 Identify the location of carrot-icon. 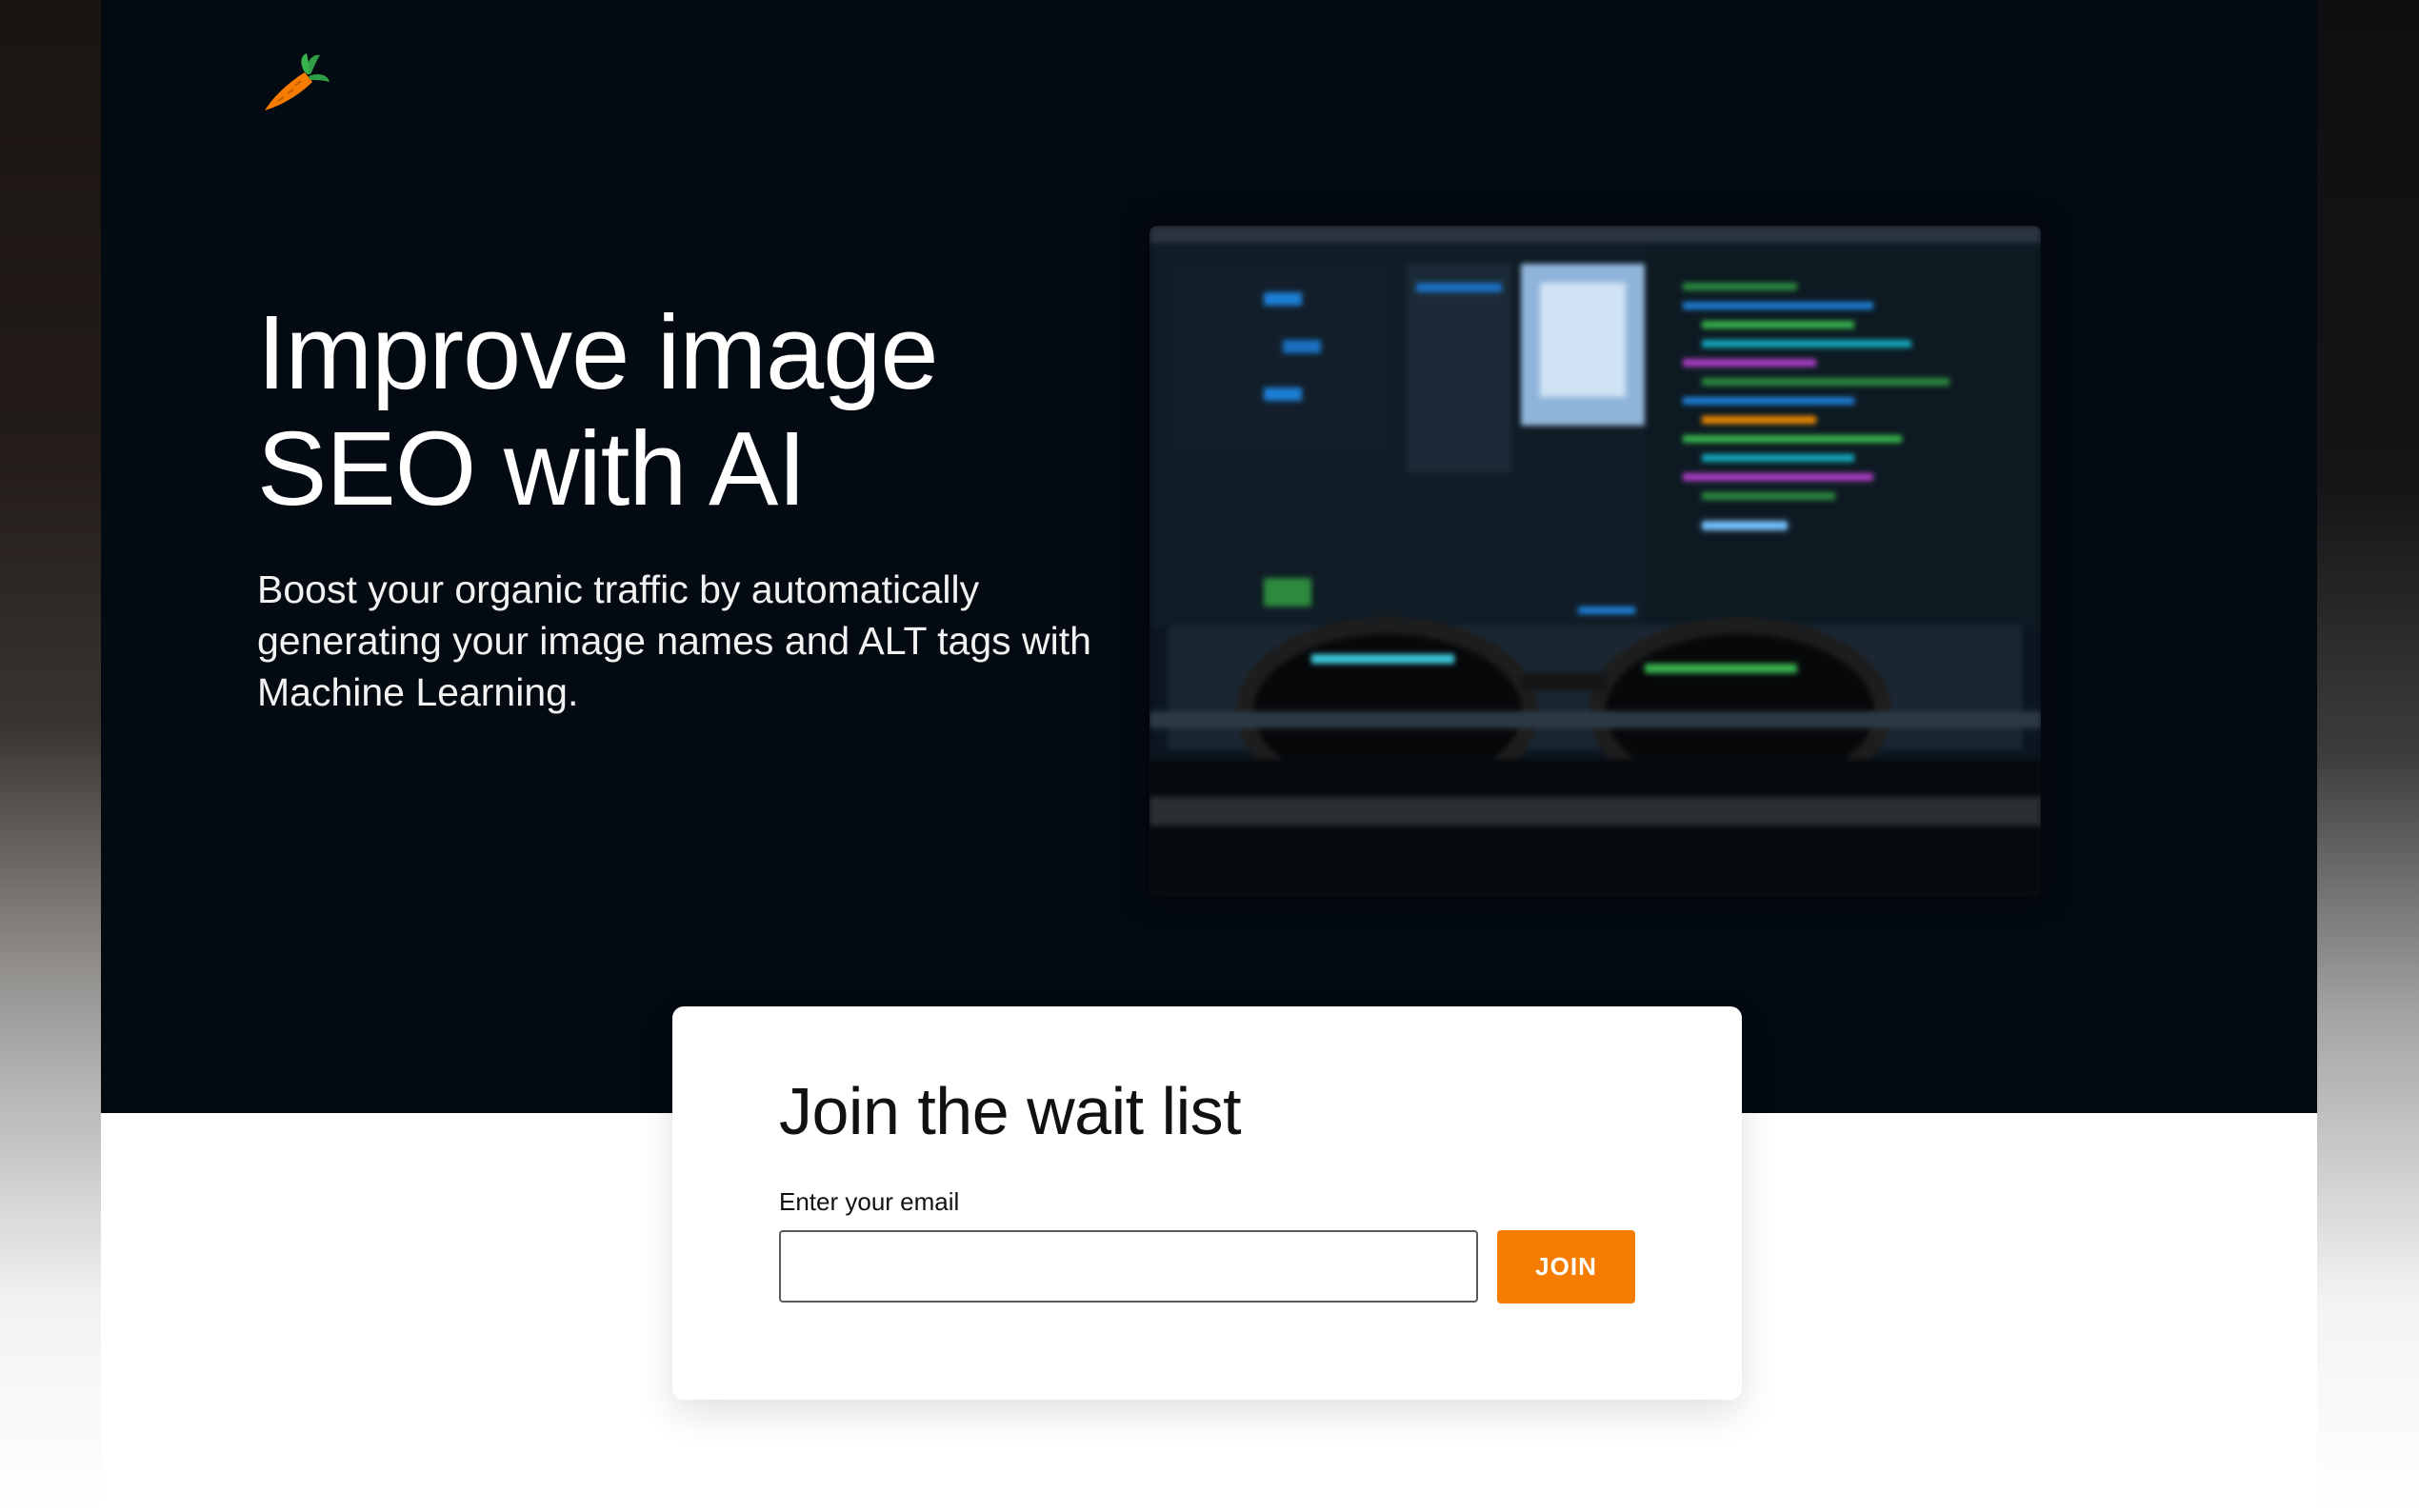
(295, 84).